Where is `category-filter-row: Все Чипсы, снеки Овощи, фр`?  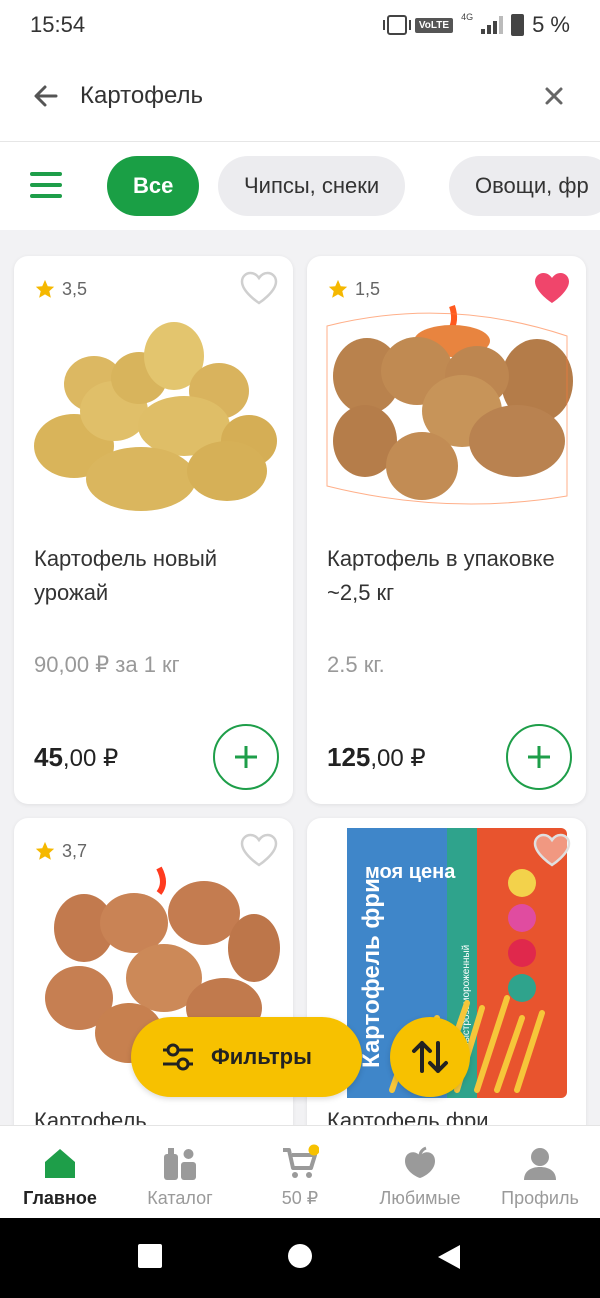 category-filter-row: Все Чипсы, снеки Овощи, фр is located at coordinates (300, 186).